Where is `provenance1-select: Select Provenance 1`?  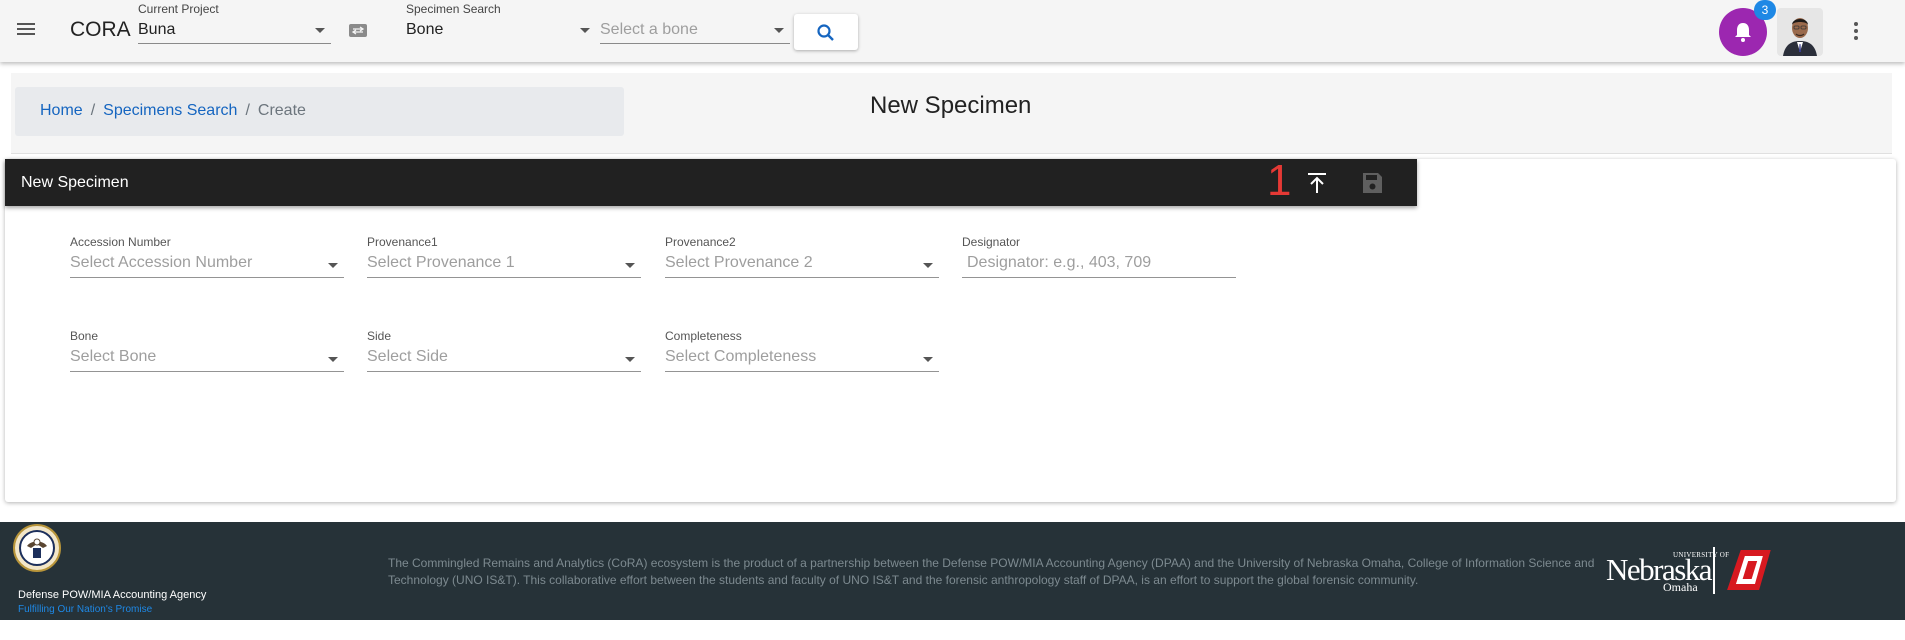 provenance1-select: Select Provenance 1 is located at coordinates (504, 263).